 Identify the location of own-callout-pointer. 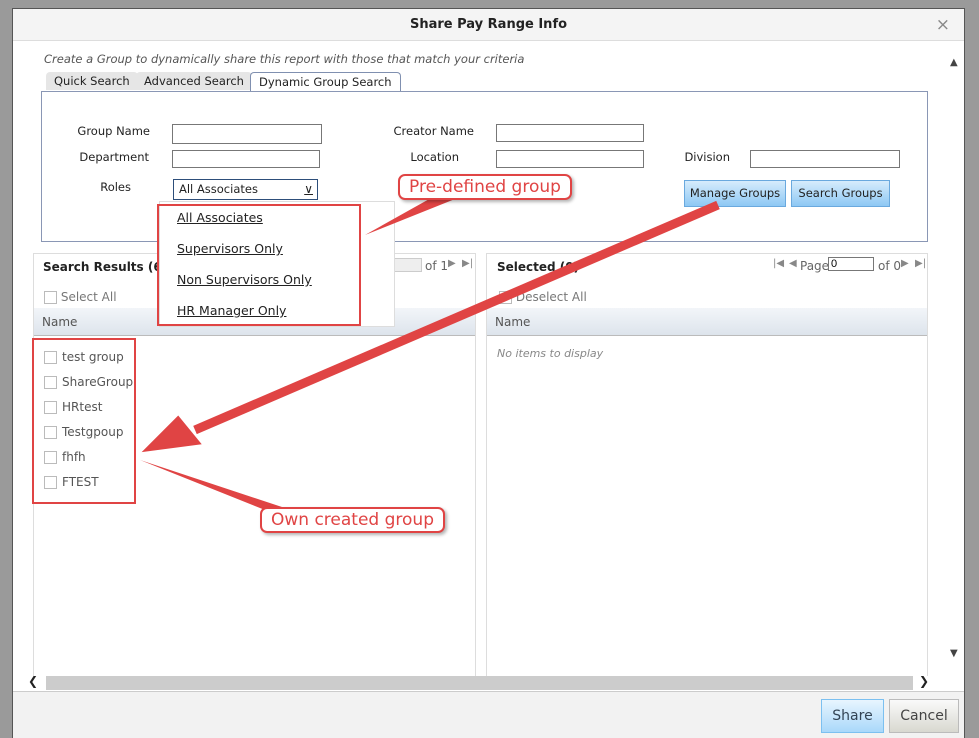
(212, 486).